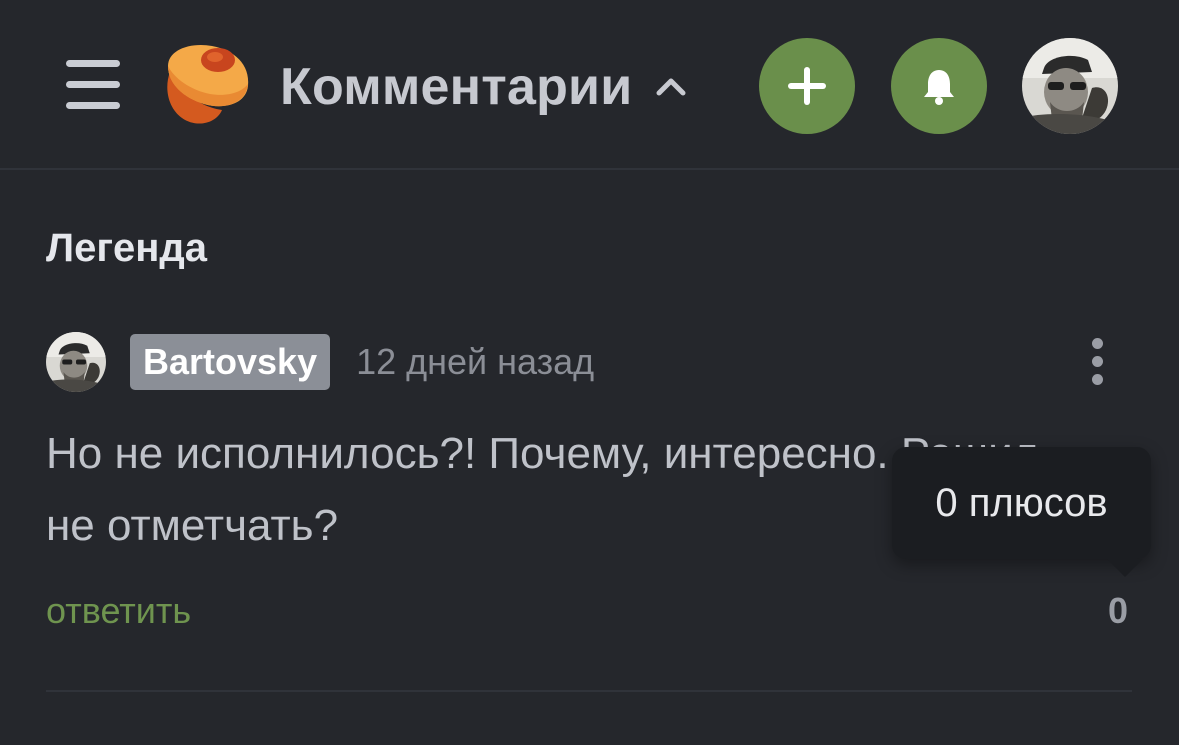 This screenshot has width=1179, height=745. I want to click on add-post-button, so click(807, 86).